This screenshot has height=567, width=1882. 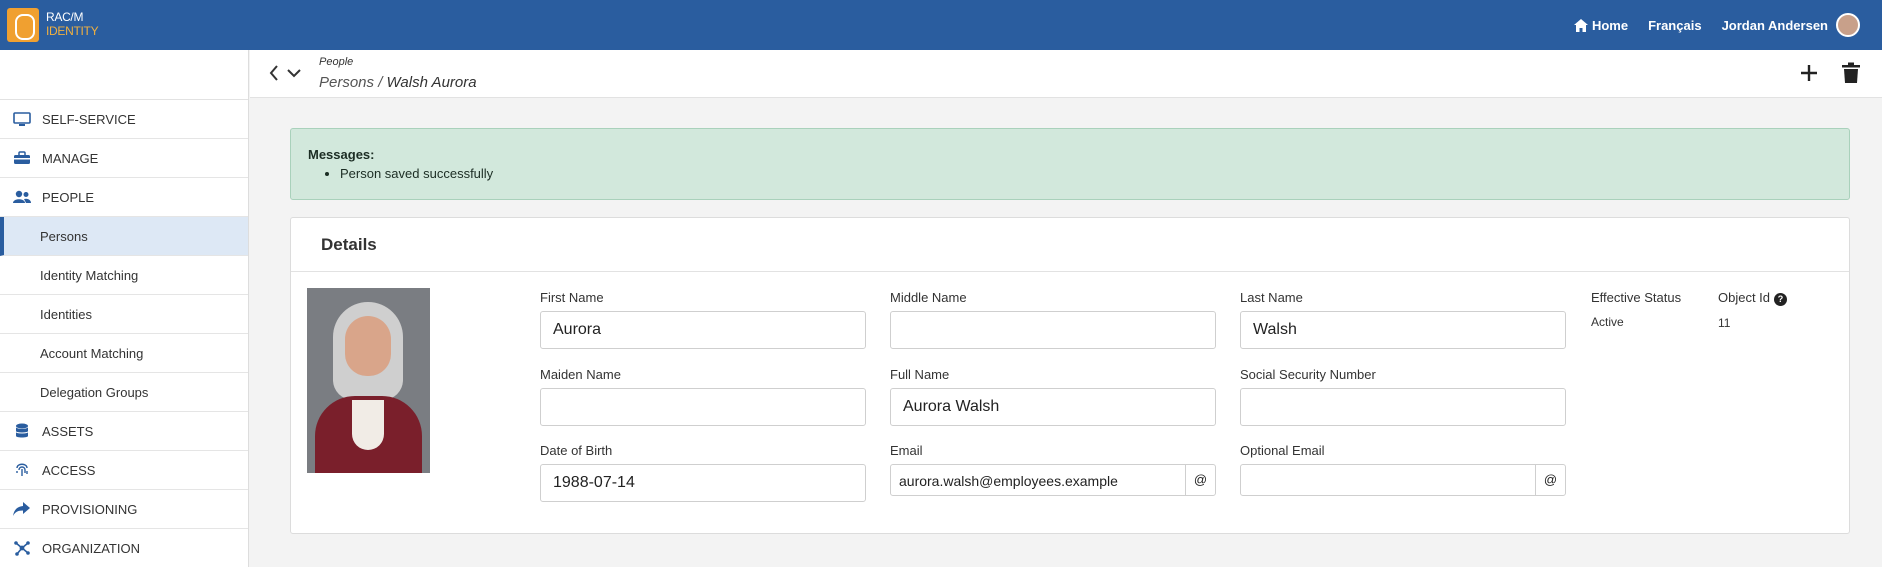 I want to click on person-photo, so click(x=368, y=380).